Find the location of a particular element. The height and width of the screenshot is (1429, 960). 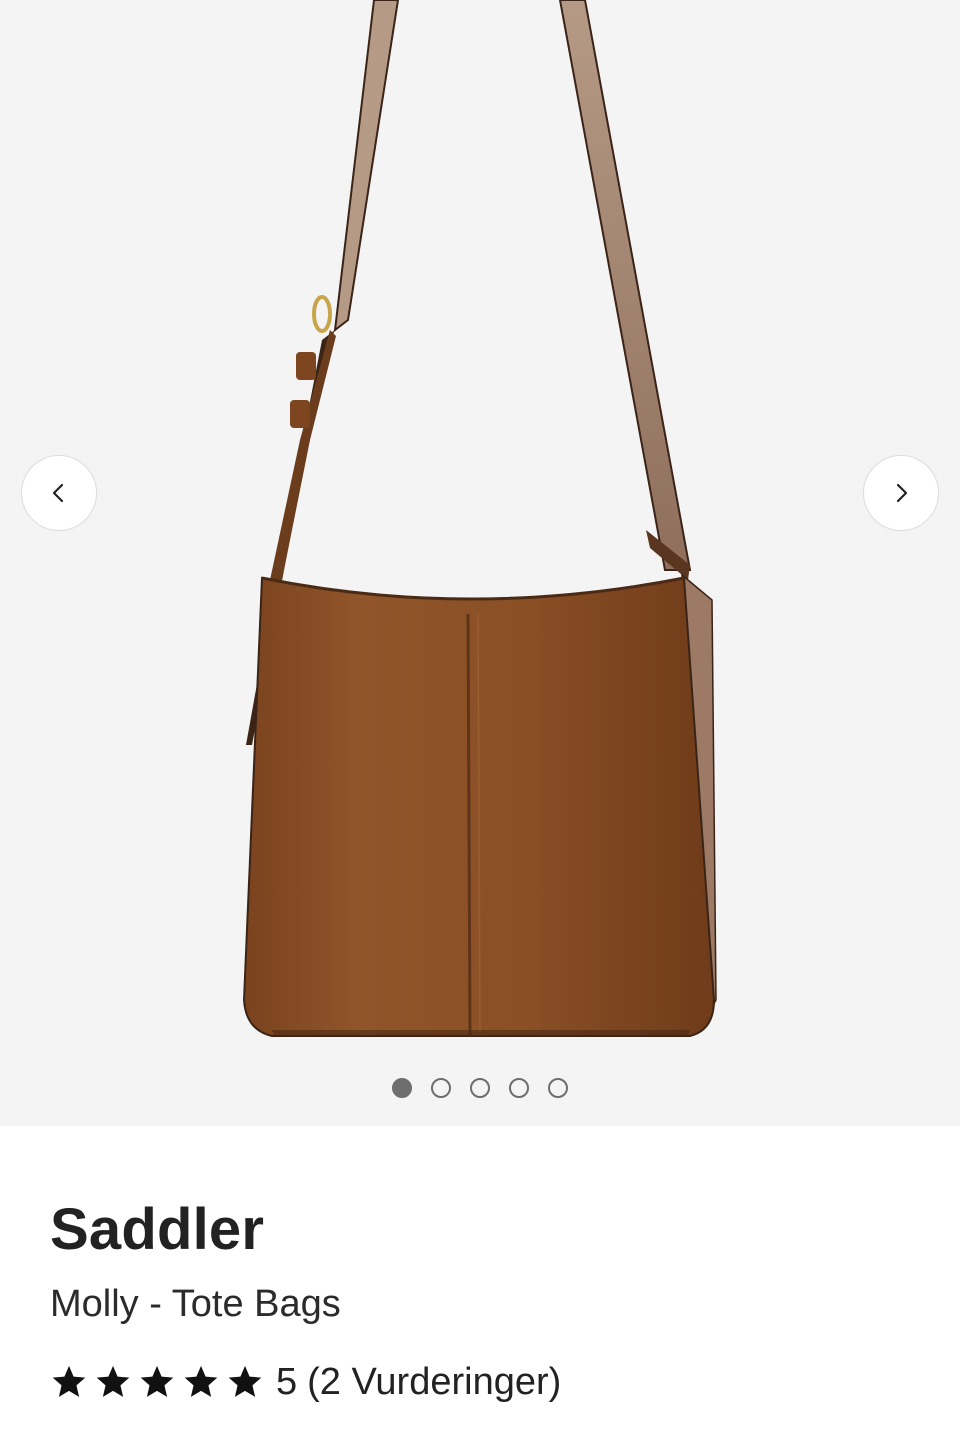

chevron-right-icon is located at coordinates (902, 493).